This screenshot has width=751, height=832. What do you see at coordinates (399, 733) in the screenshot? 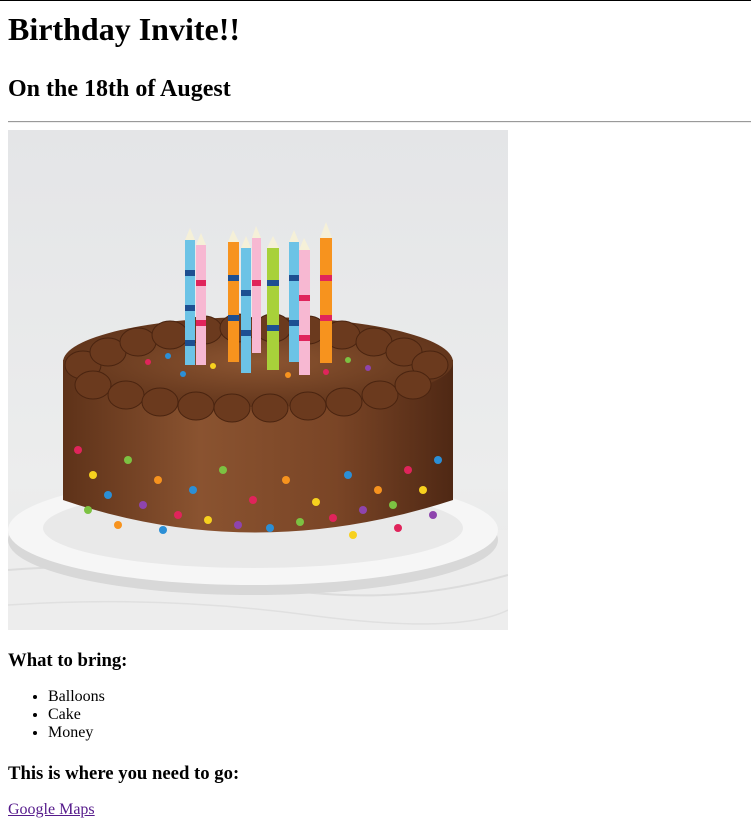
I see `list-item: Money` at bounding box center [399, 733].